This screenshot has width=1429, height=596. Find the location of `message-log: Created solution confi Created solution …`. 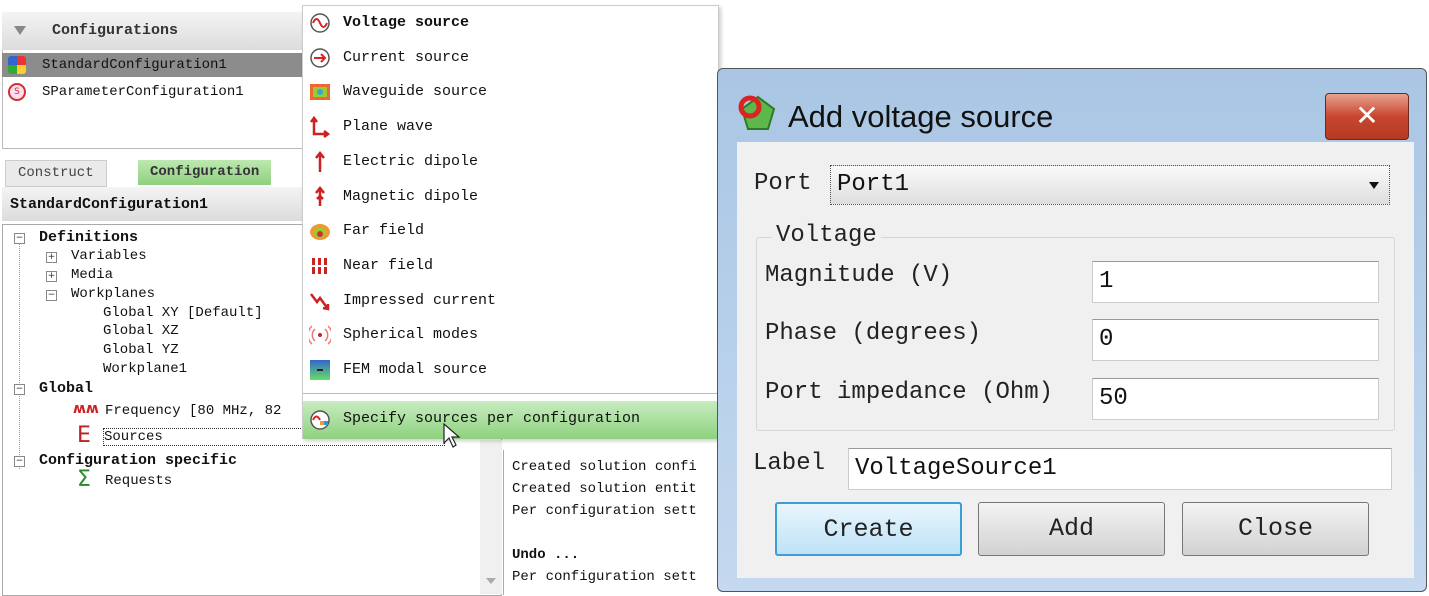

message-log: Created solution confi Created solution … is located at coordinates (610, 522).